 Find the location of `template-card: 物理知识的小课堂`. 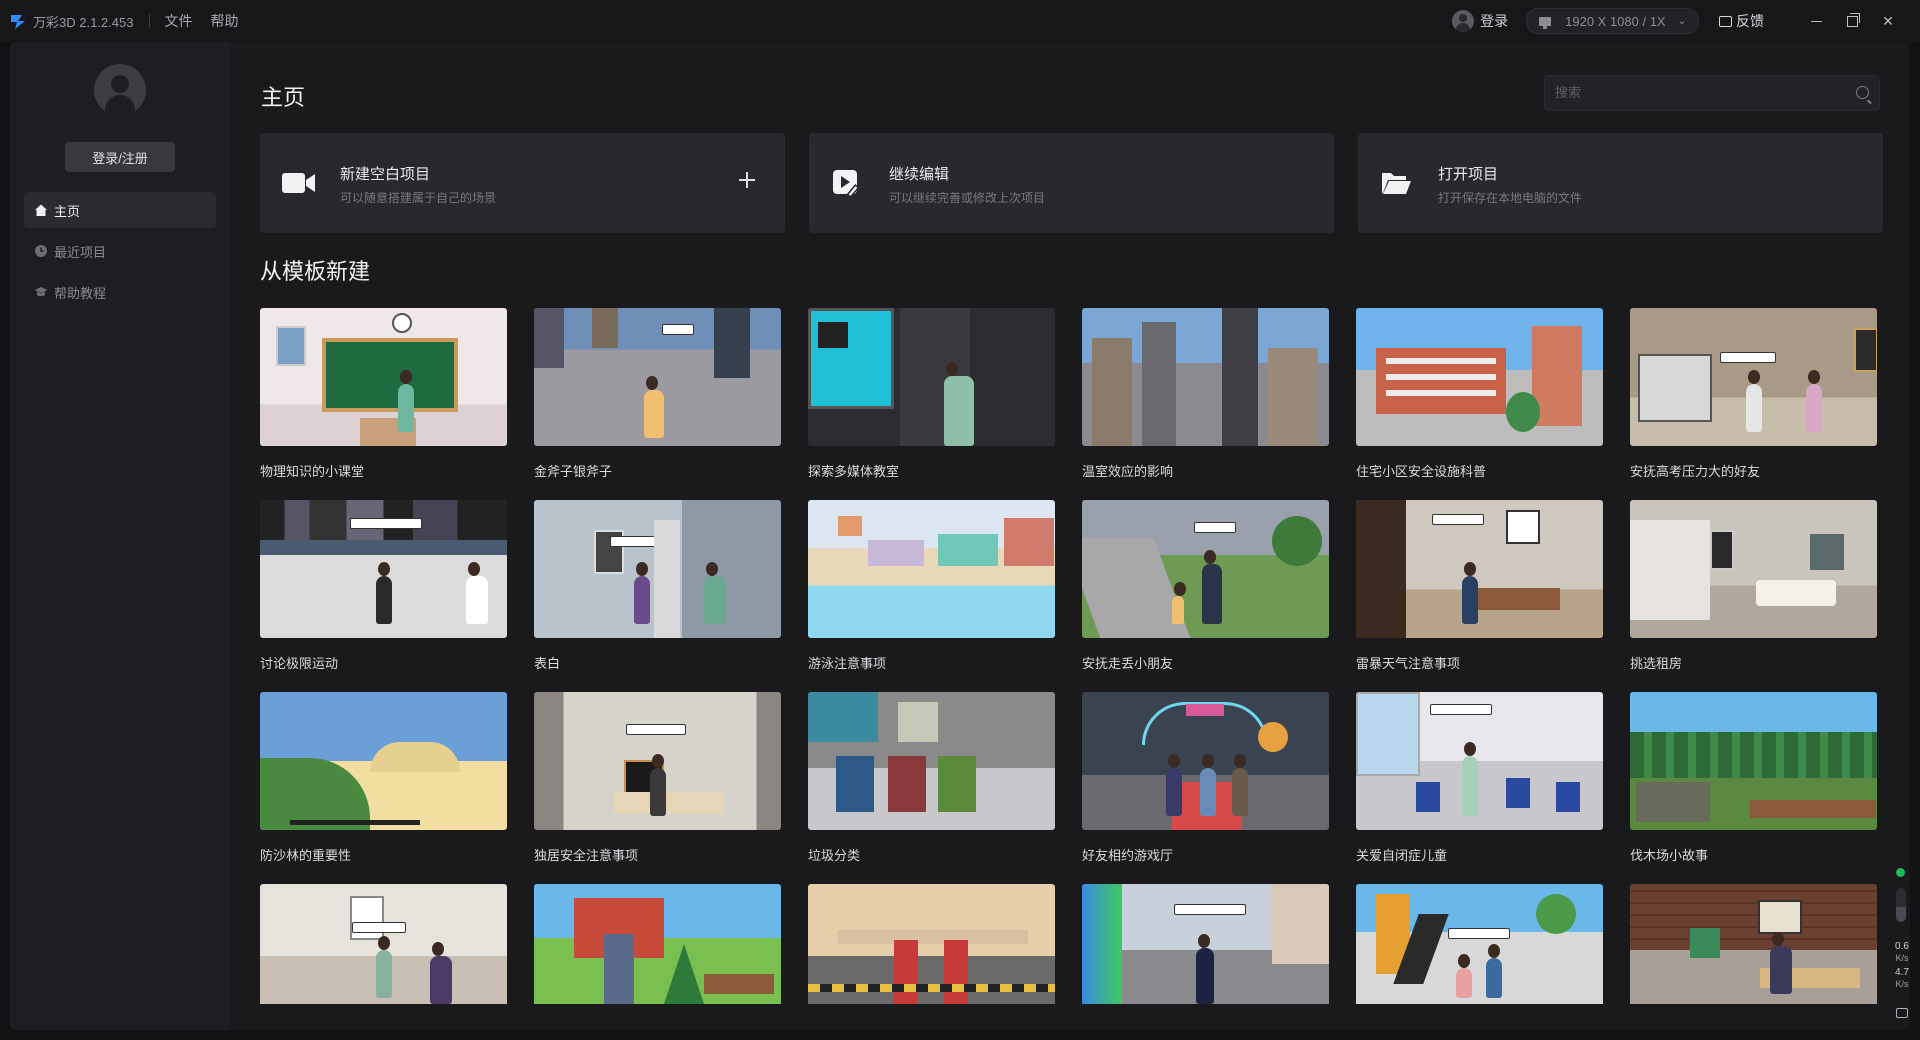

template-card: 物理知识的小课堂 is located at coordinates (383, 394).